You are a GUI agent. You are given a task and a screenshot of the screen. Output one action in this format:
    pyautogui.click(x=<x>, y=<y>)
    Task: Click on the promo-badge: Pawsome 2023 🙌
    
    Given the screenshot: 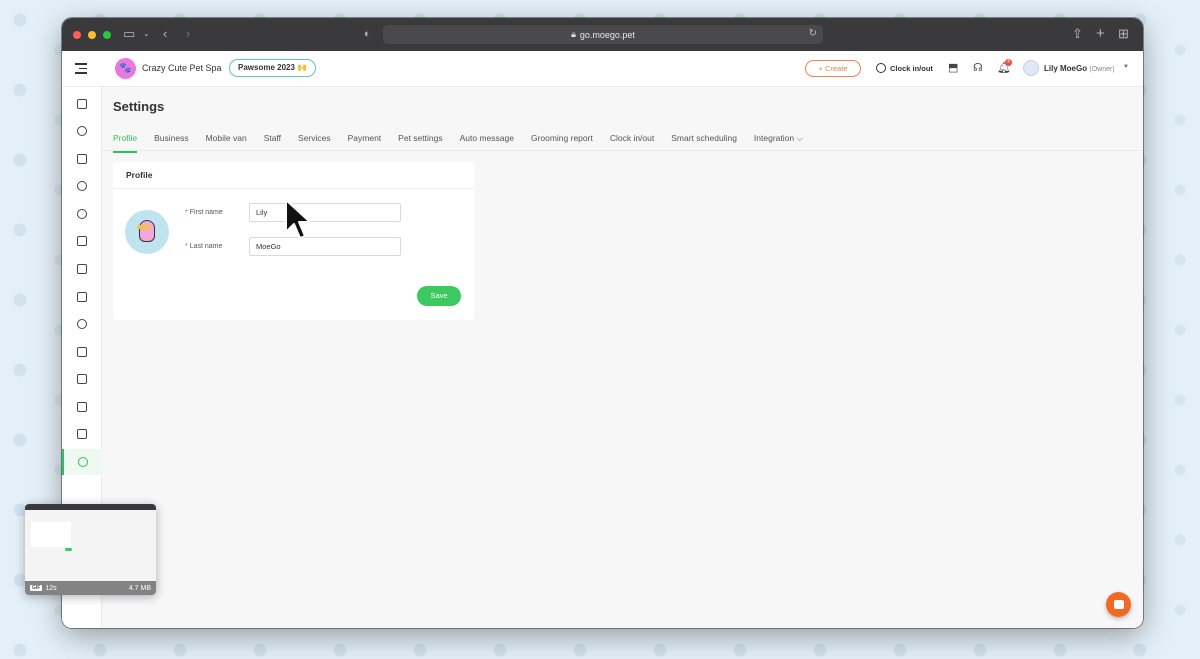 What is the action you would take?
    pyautogui.click(x=273, y=68)
    